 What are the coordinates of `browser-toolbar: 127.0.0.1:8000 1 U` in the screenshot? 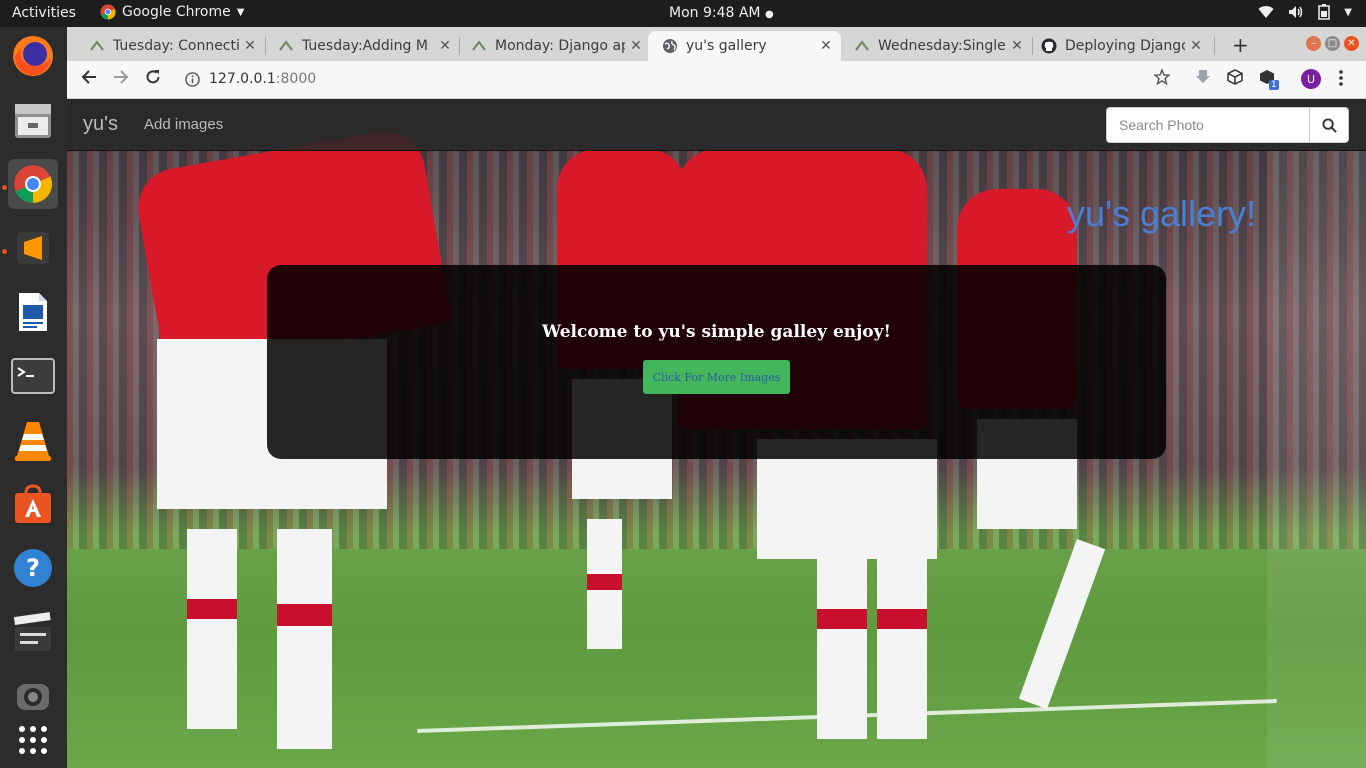 It's located at (716, 80).